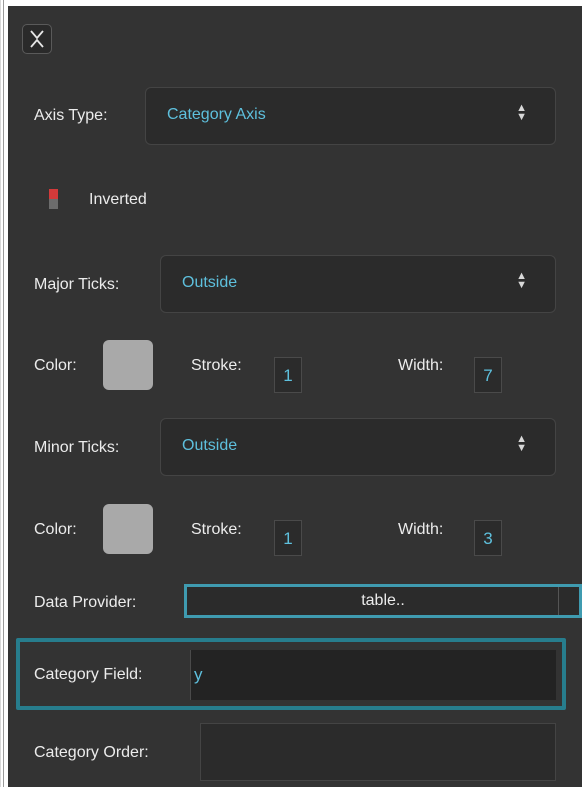 The width and height of the screenshot is (582, 787). Describe the element at coordinates (358, 447) in the screenshot. I see `minor-ticks-select: Outside ▲ ▼` at that location.